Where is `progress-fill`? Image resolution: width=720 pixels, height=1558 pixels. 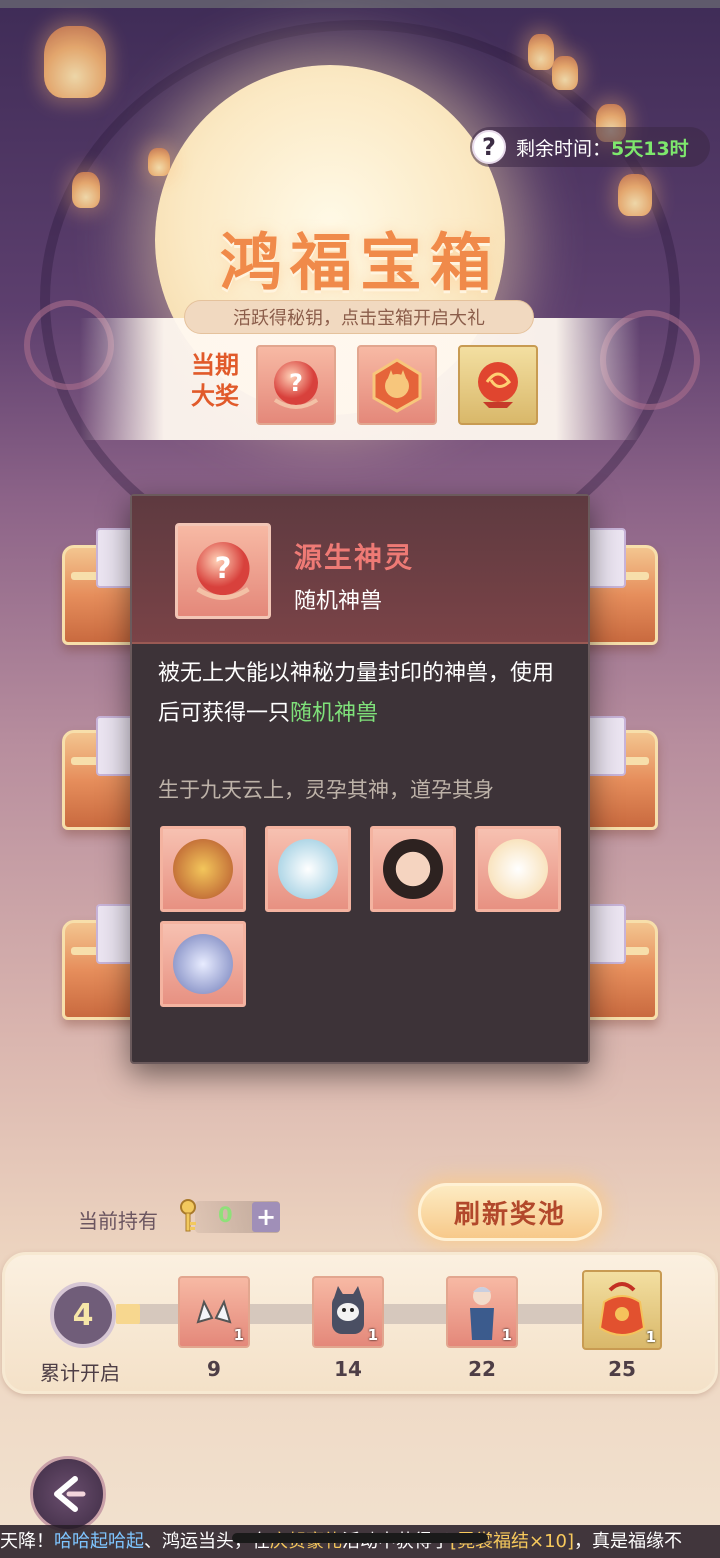 progress-fill is located at coordinates (128, 1314).